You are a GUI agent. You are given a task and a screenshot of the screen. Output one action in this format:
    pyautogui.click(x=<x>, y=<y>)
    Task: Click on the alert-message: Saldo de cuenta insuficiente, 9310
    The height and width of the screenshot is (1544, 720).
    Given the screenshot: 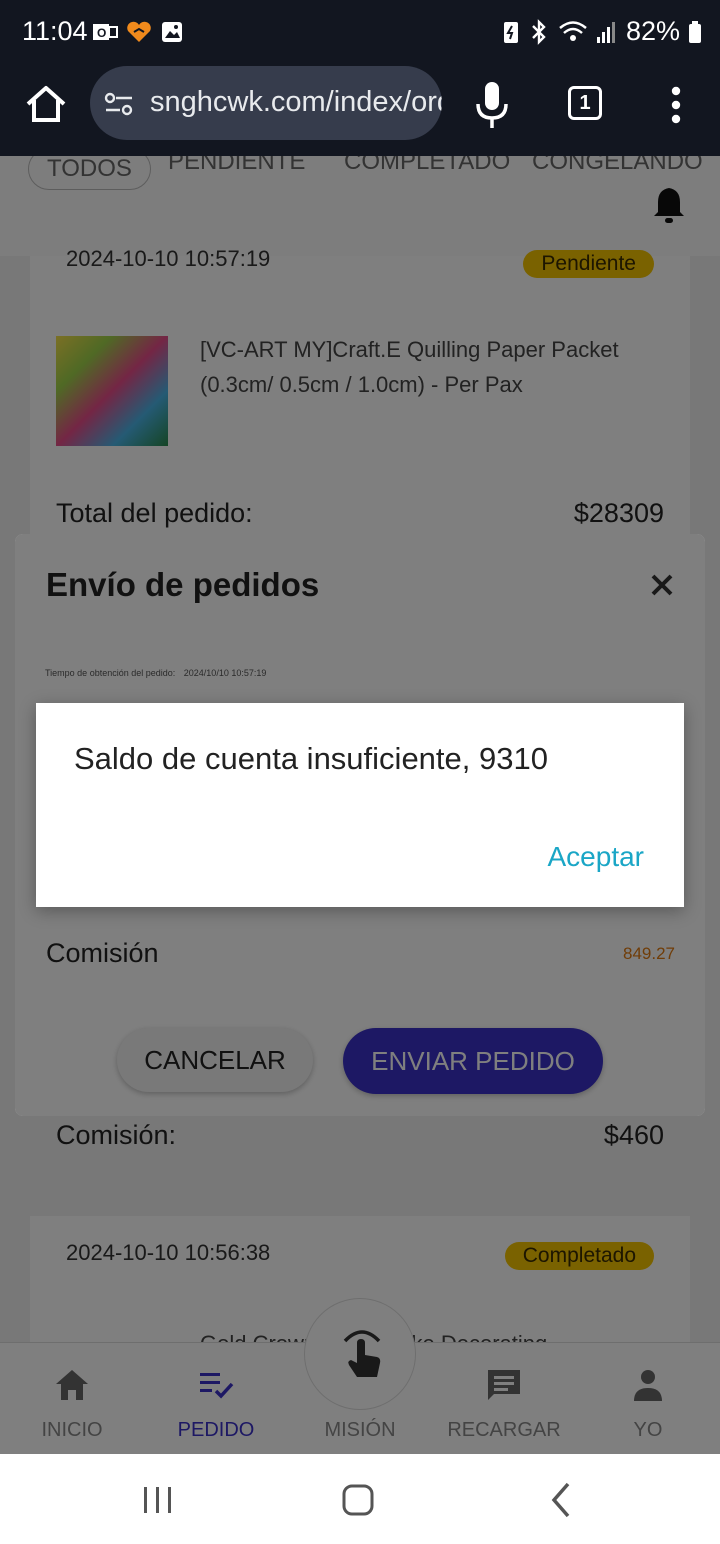 What is the action you would take?
    pyautogui.click(x=311, y=758)
    